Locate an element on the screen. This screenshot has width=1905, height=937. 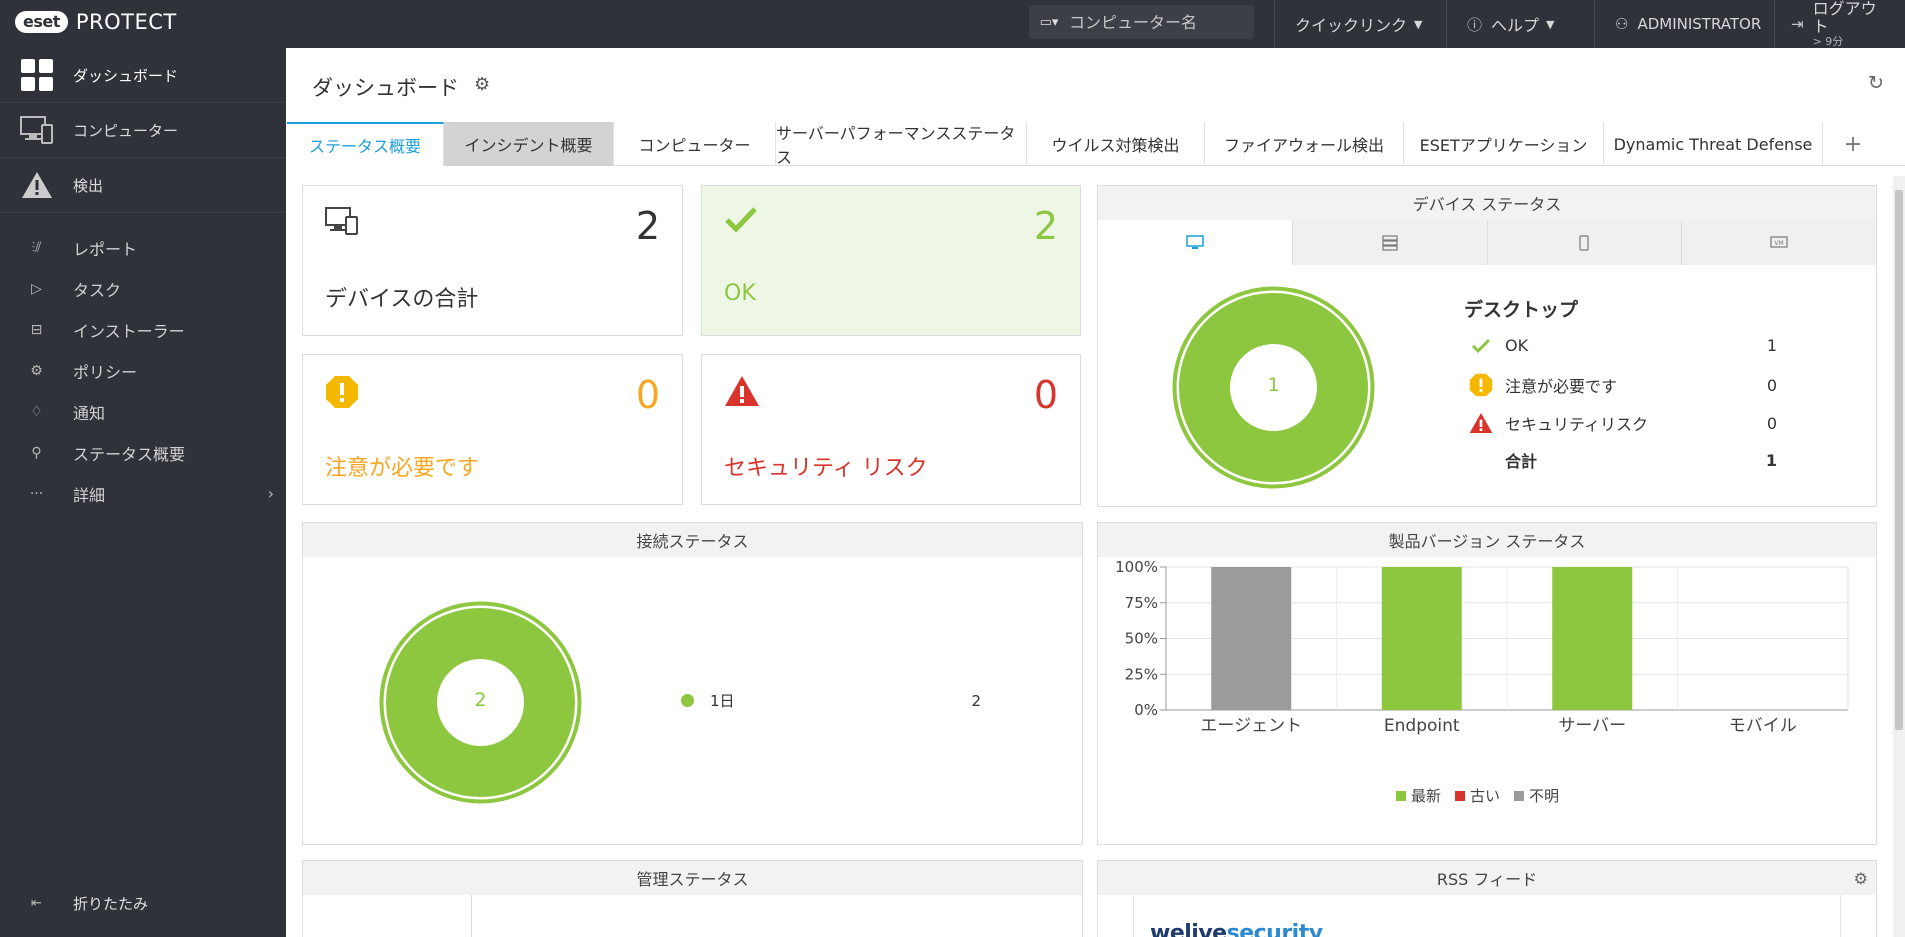
refresh-icon: ↻ is located at coordinates (1876, 83).